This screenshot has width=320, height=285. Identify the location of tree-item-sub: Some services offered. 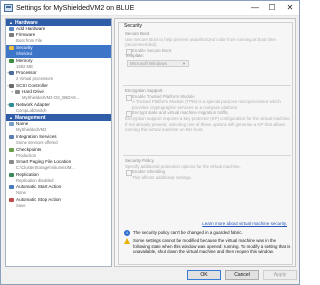
(37, 142).